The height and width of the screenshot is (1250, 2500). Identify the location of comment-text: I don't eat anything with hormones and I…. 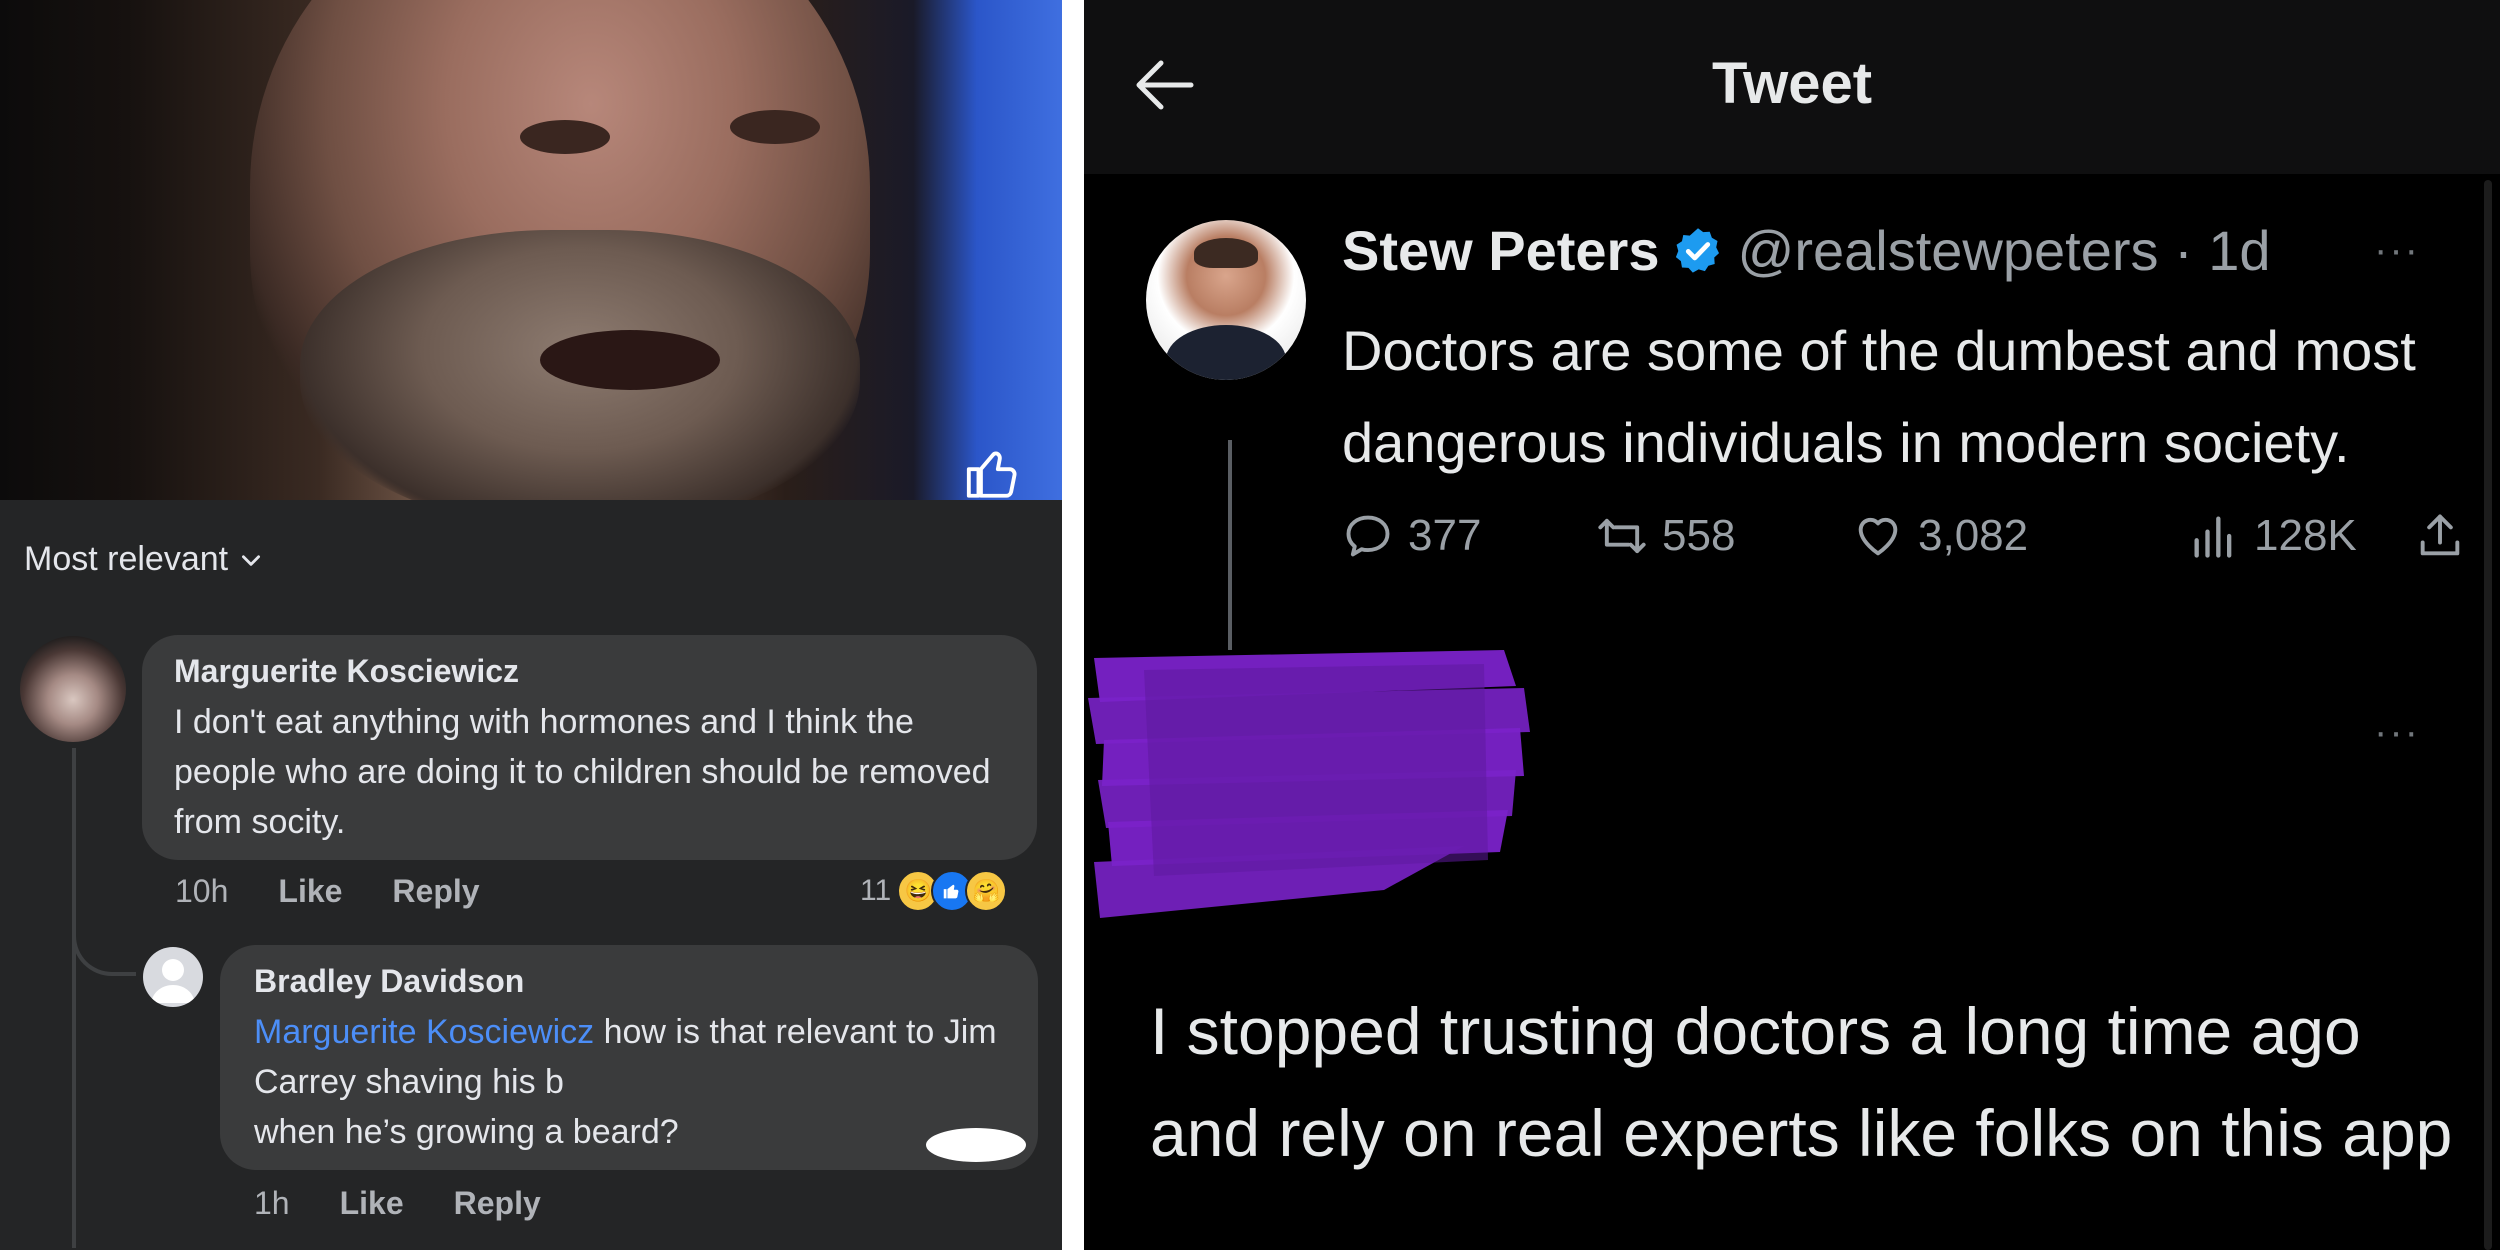
(582, 772).